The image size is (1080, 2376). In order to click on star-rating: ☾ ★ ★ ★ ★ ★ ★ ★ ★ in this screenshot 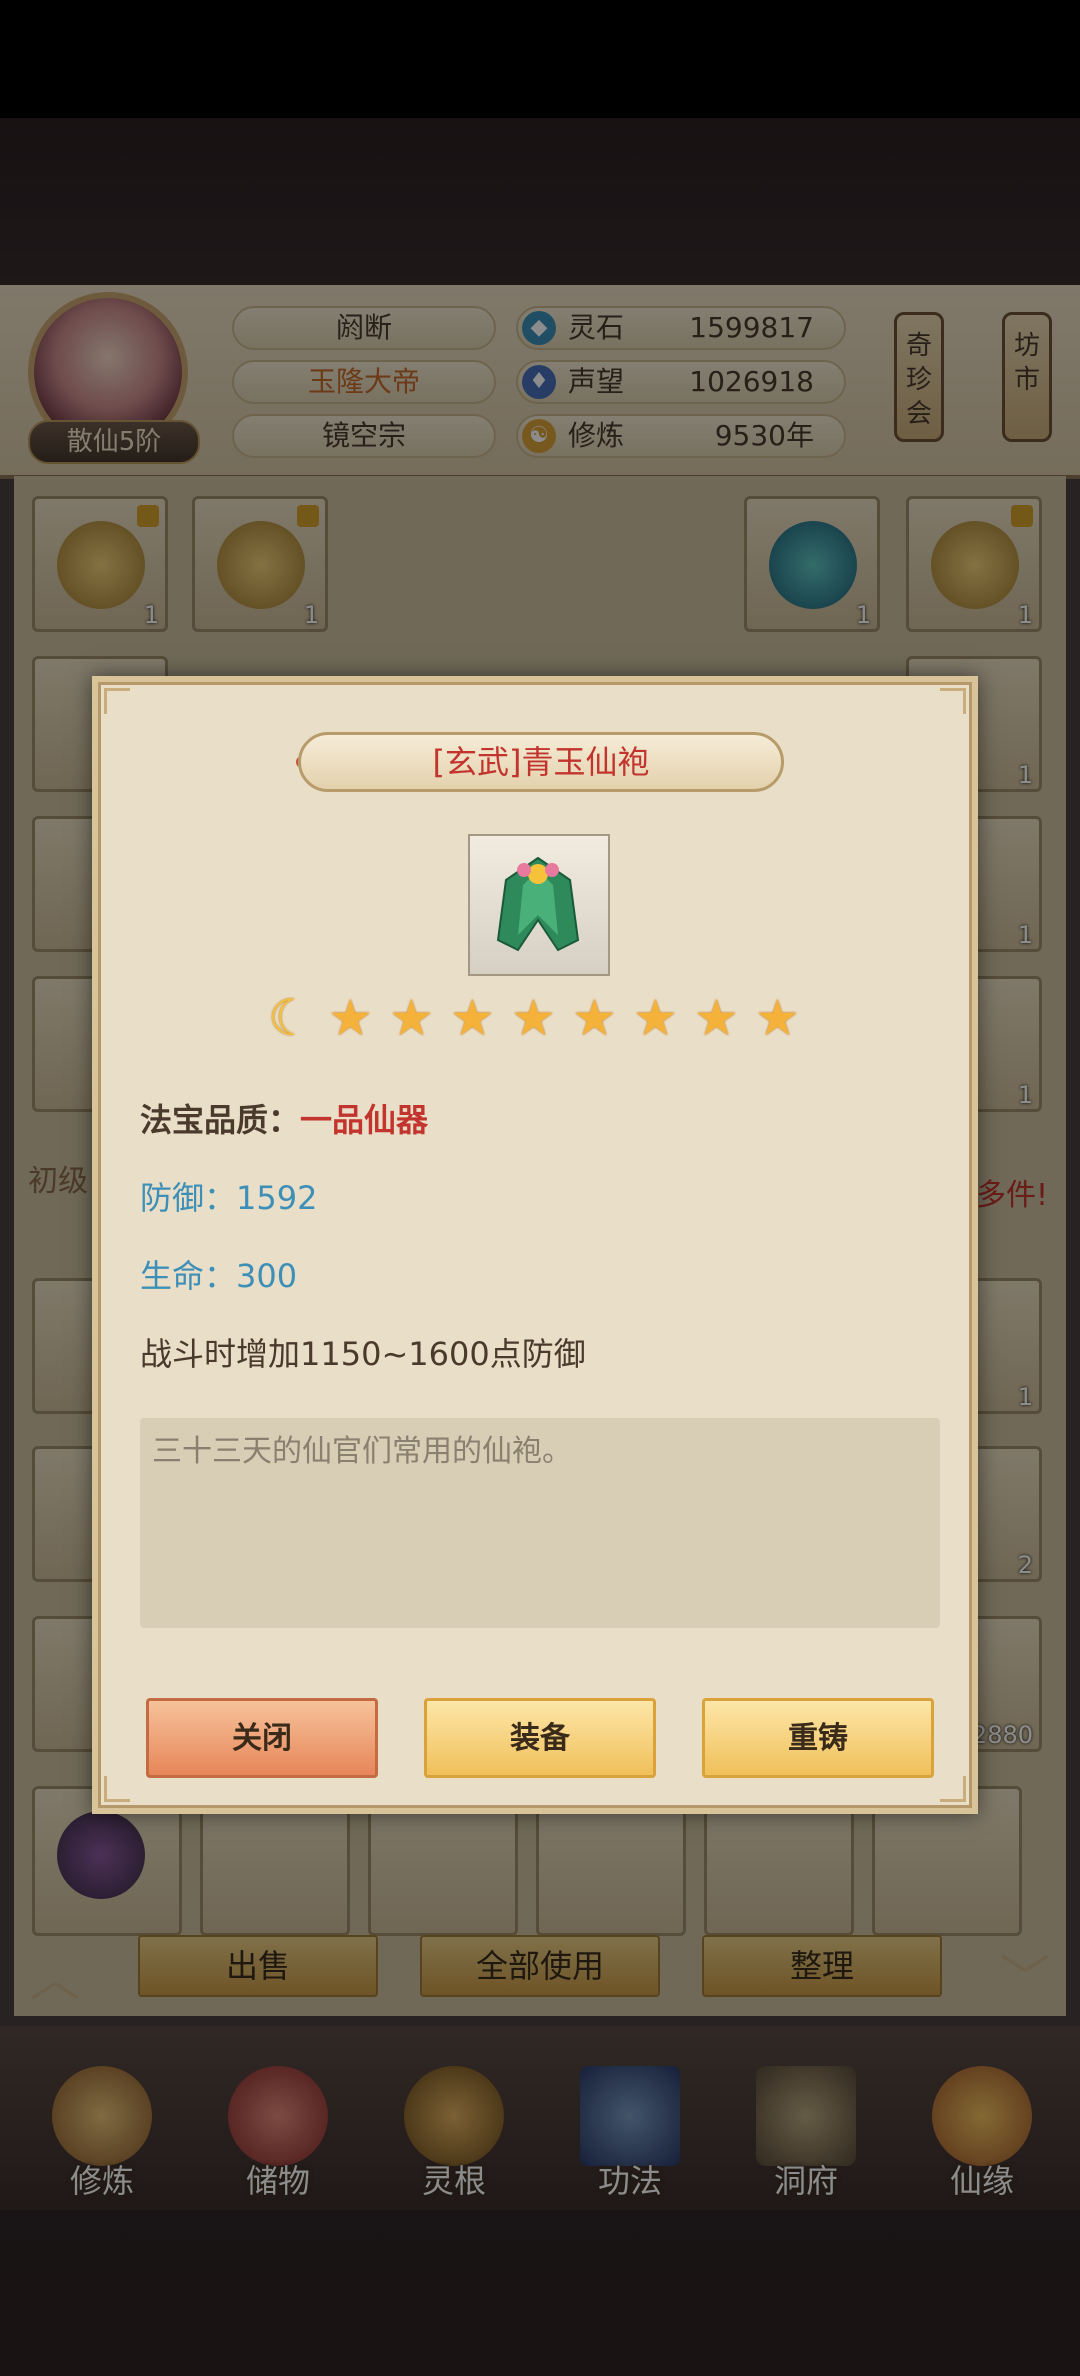, I will do `click(540, 1018)`.